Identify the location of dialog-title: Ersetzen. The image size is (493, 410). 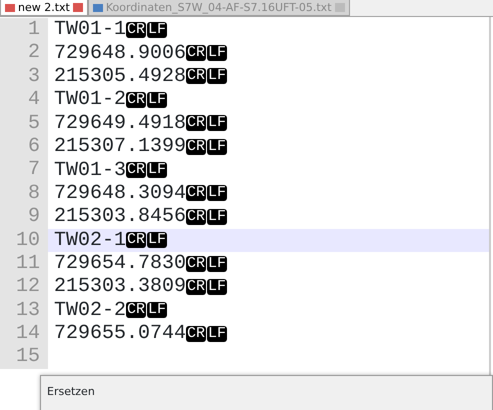
(70, 392).